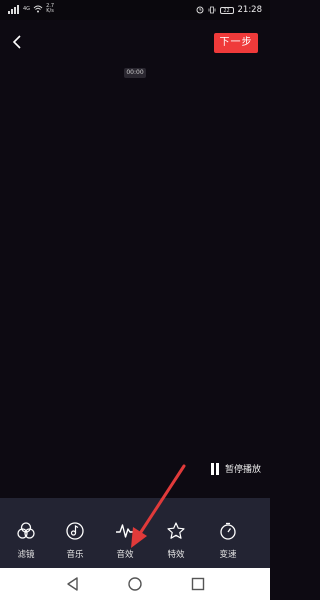  Describe the element at coordinates (176, 555) in the screenshot. I see `tool-special-effect-label: 特效` at that location.